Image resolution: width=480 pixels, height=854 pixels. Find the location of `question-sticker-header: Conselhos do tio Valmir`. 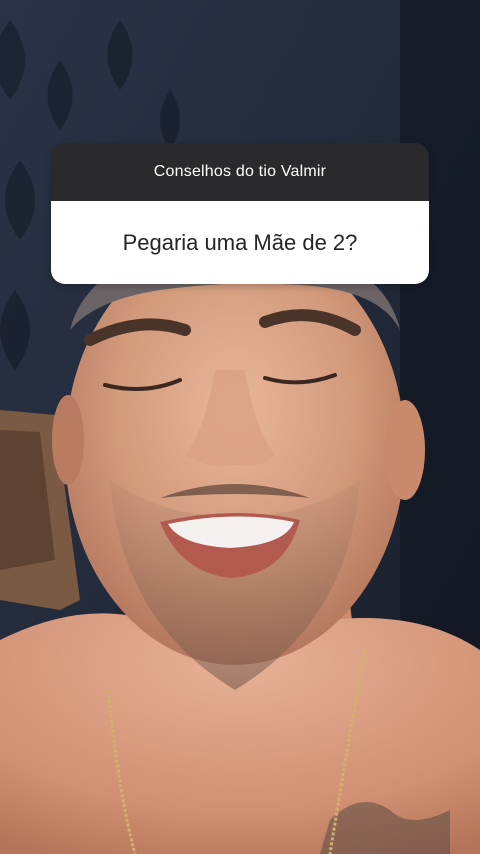

question-sticker-header: Conselhos do tio Valmir is located at coordinates (240, 172).